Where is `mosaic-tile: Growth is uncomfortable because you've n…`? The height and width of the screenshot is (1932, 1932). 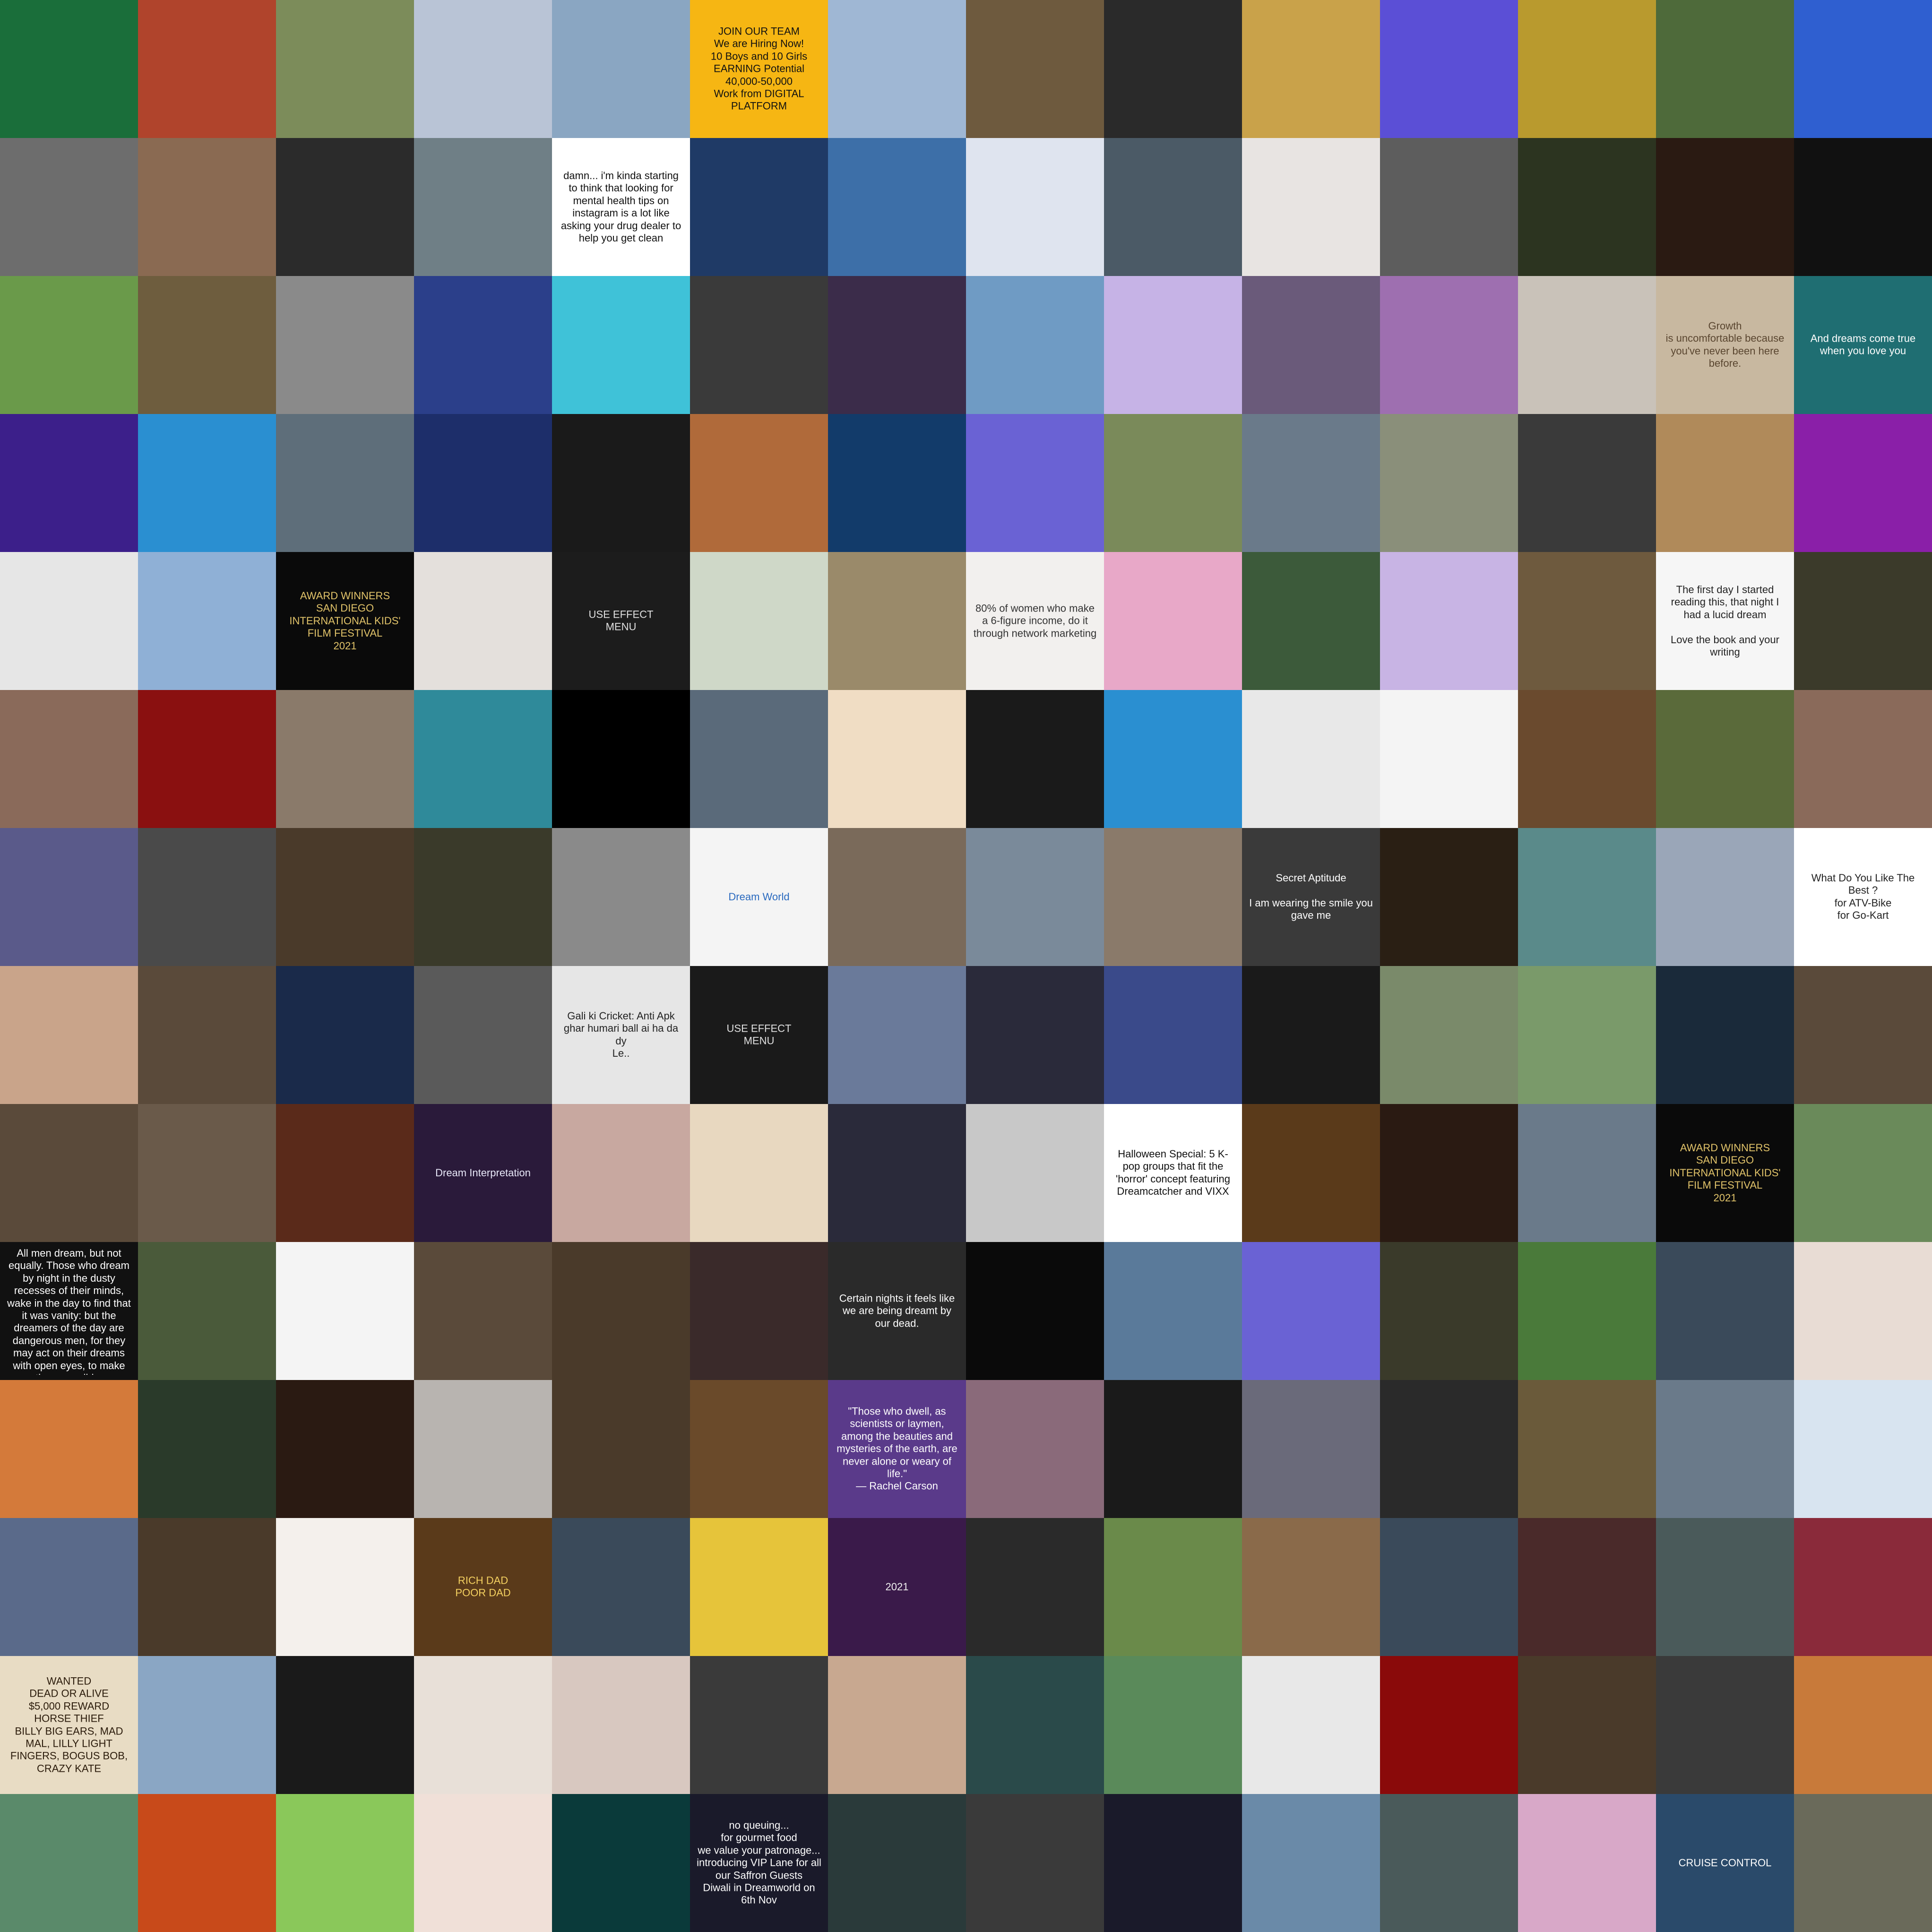
mosaic-tile: Growth is uncomfortable because you've n… is located at coordinates (1725, 345).